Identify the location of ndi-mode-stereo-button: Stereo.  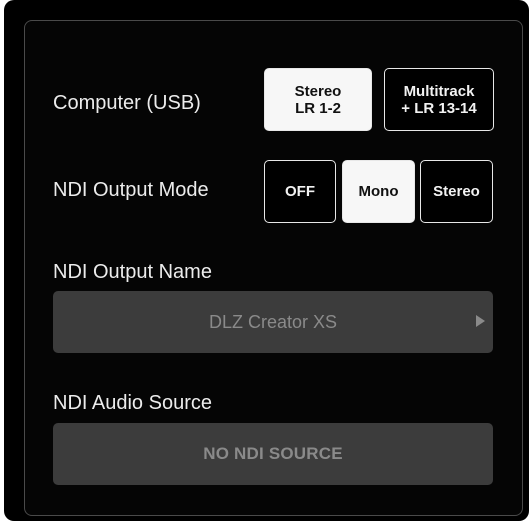
(456, 191).